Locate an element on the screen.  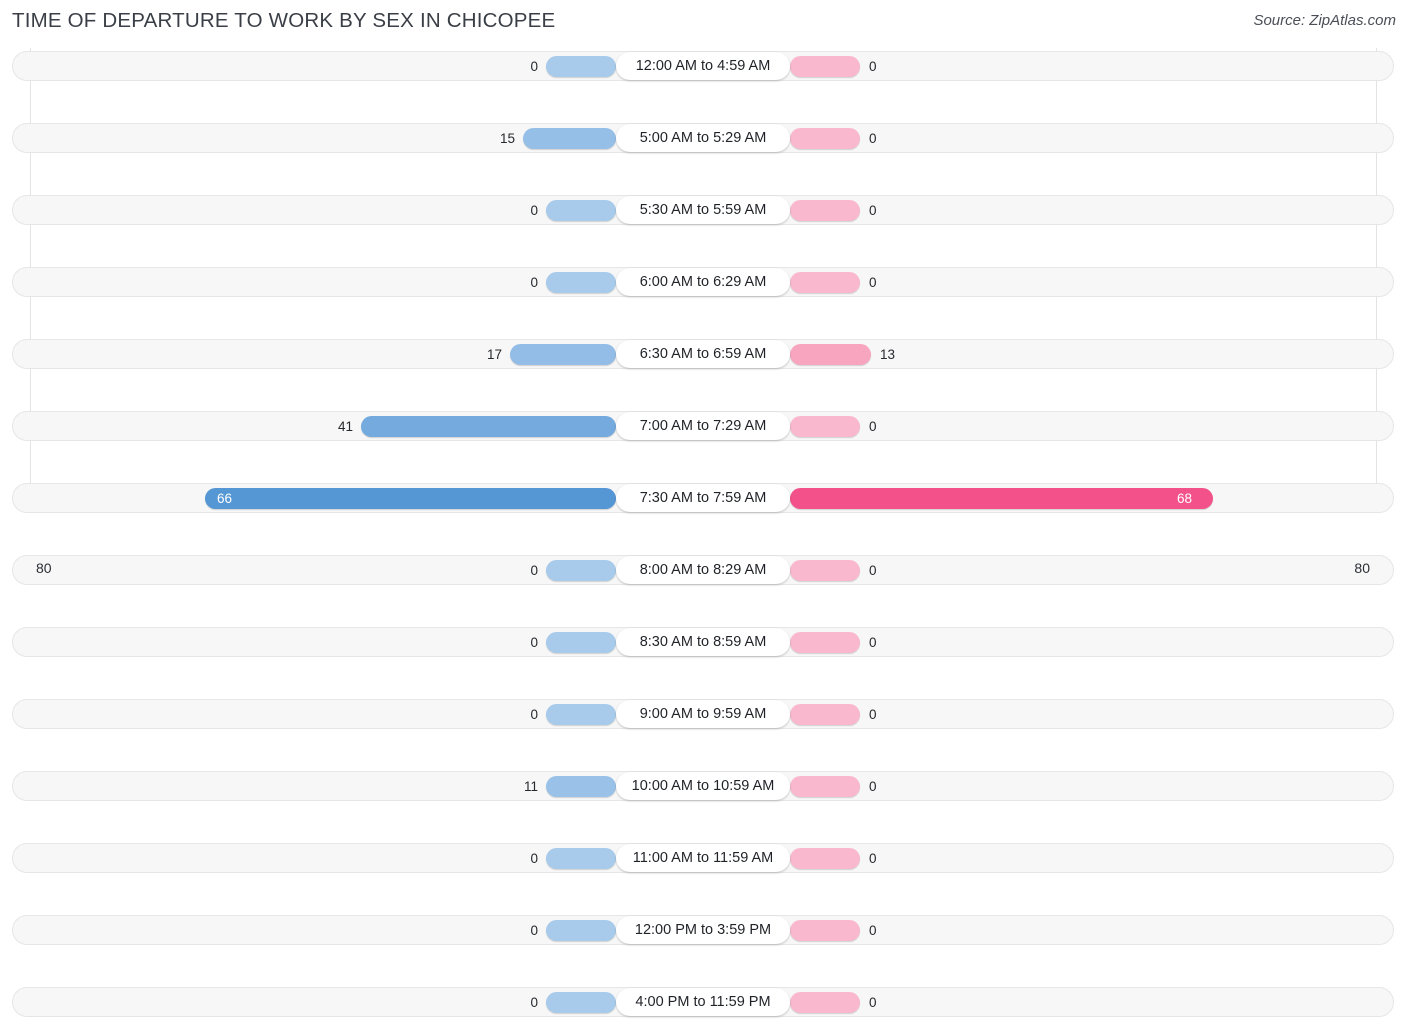
category-label: 9:00 AM to 9:59 AM is located at coordinates (703, 714).